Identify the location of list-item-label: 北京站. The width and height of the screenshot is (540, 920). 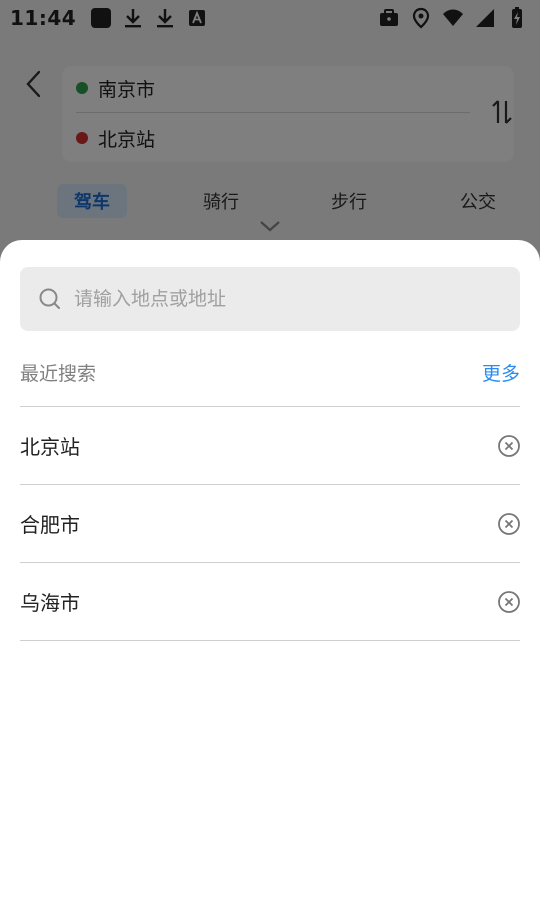
(50, 447).